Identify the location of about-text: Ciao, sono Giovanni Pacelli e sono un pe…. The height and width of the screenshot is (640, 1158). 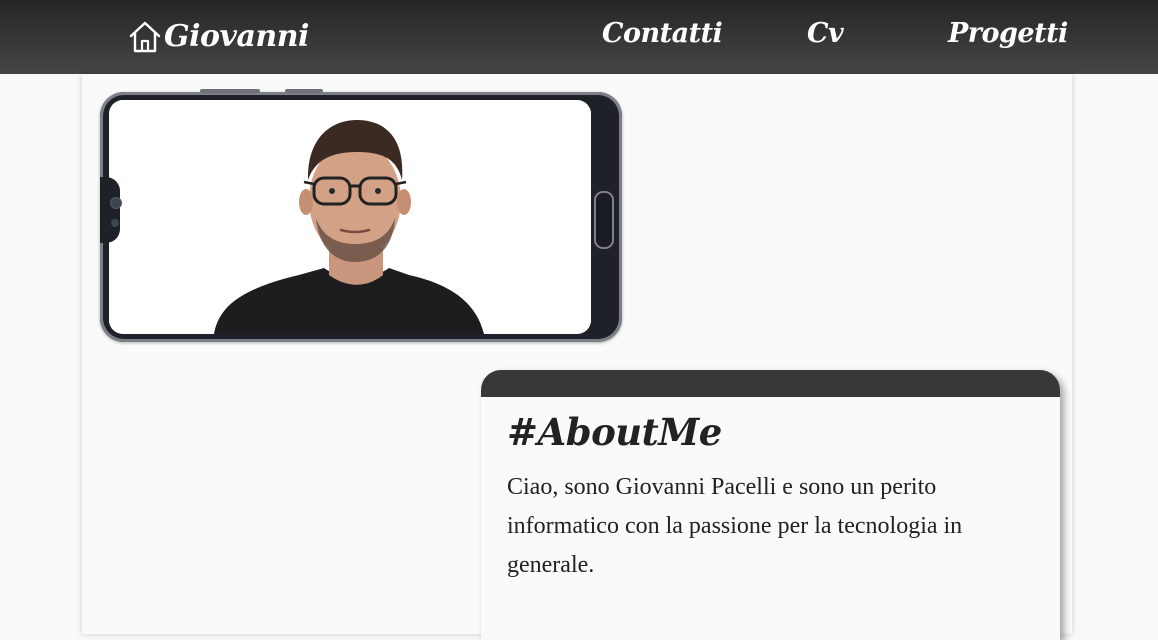
(735, 526).